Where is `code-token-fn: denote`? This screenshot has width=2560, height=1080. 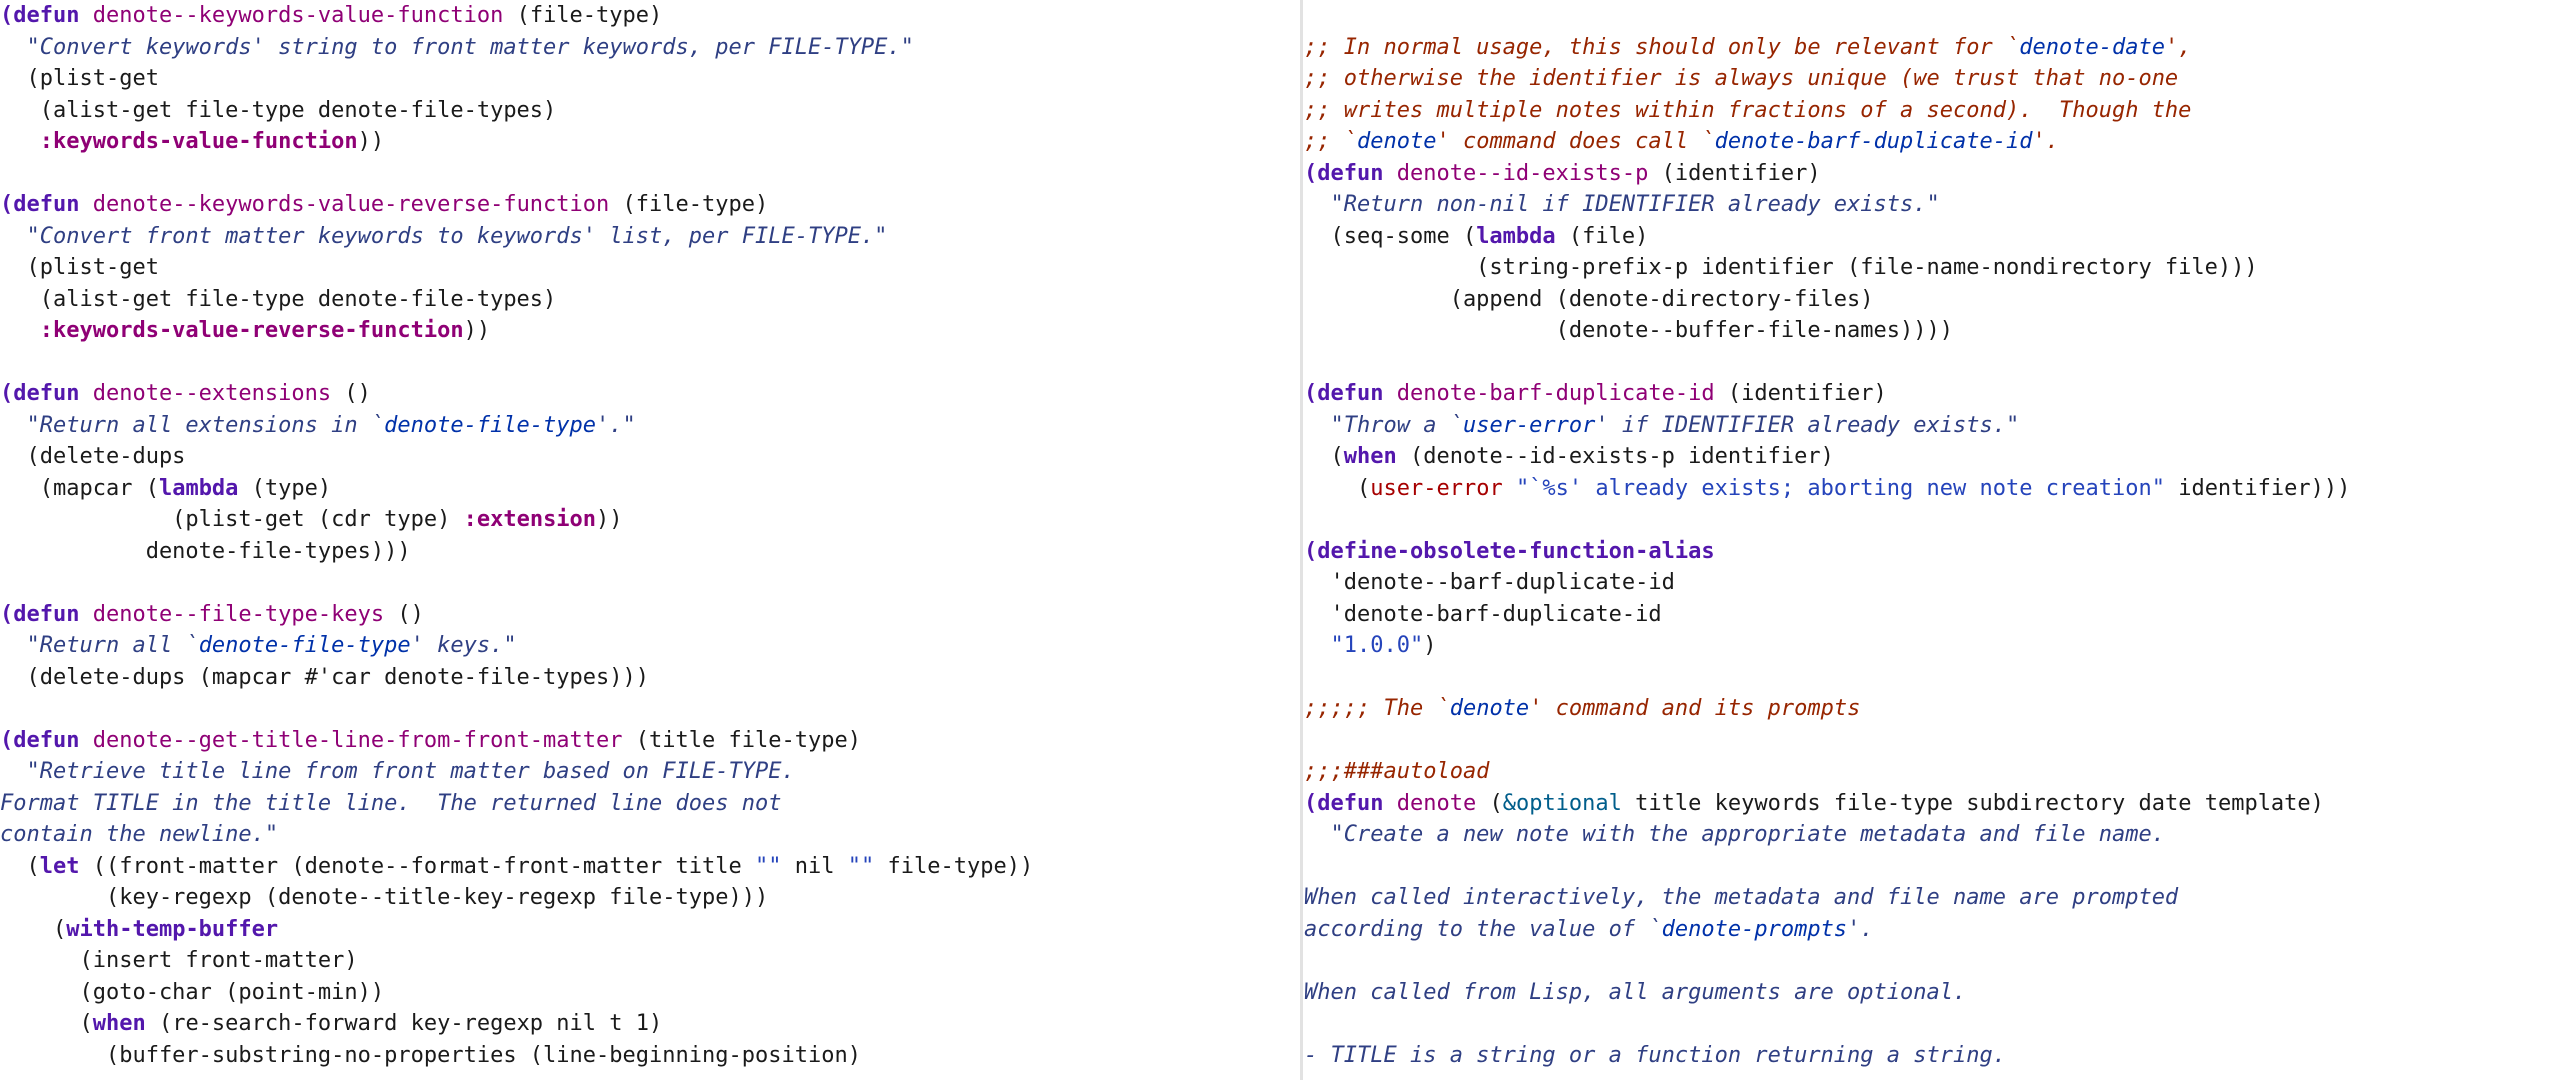
code-token-fn: denote is located at coordinates (1436, 803).